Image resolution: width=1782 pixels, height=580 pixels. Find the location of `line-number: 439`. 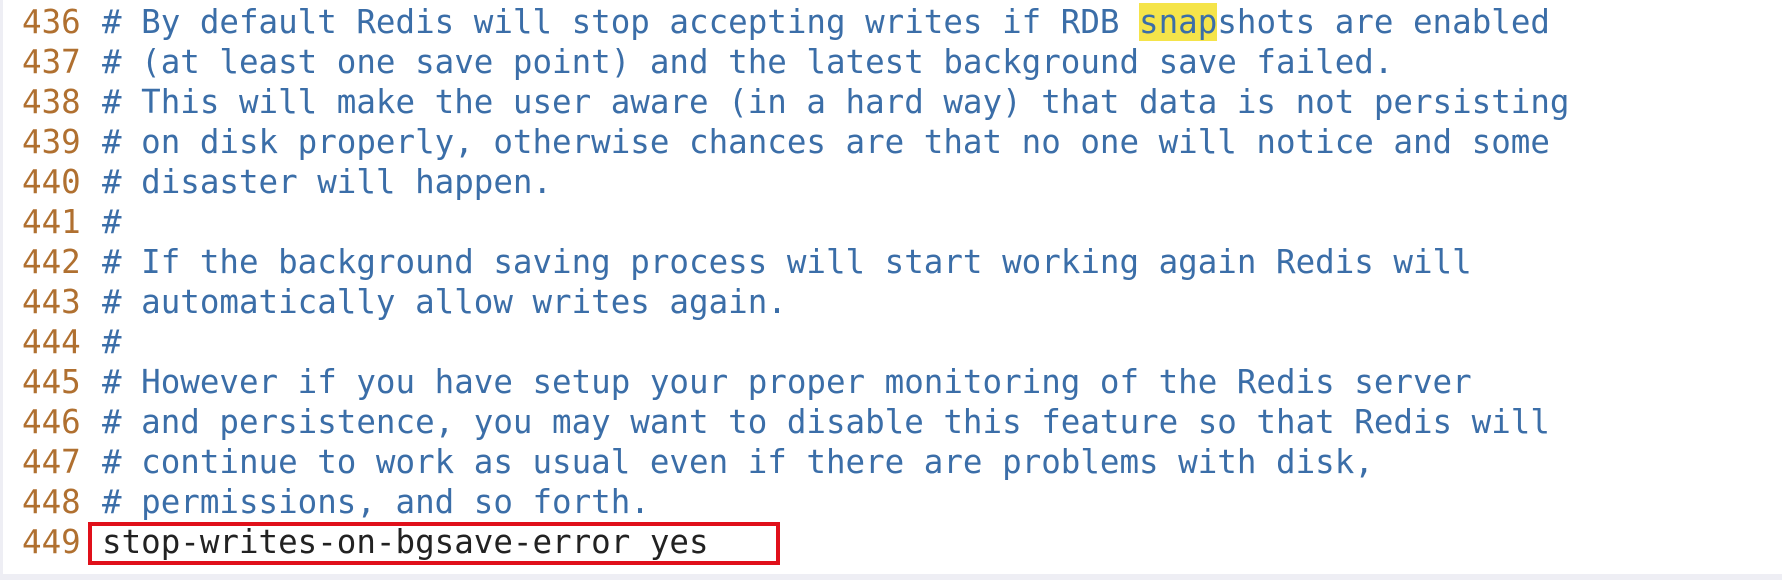

line-number: 439 is located at coordinates (51, 142).